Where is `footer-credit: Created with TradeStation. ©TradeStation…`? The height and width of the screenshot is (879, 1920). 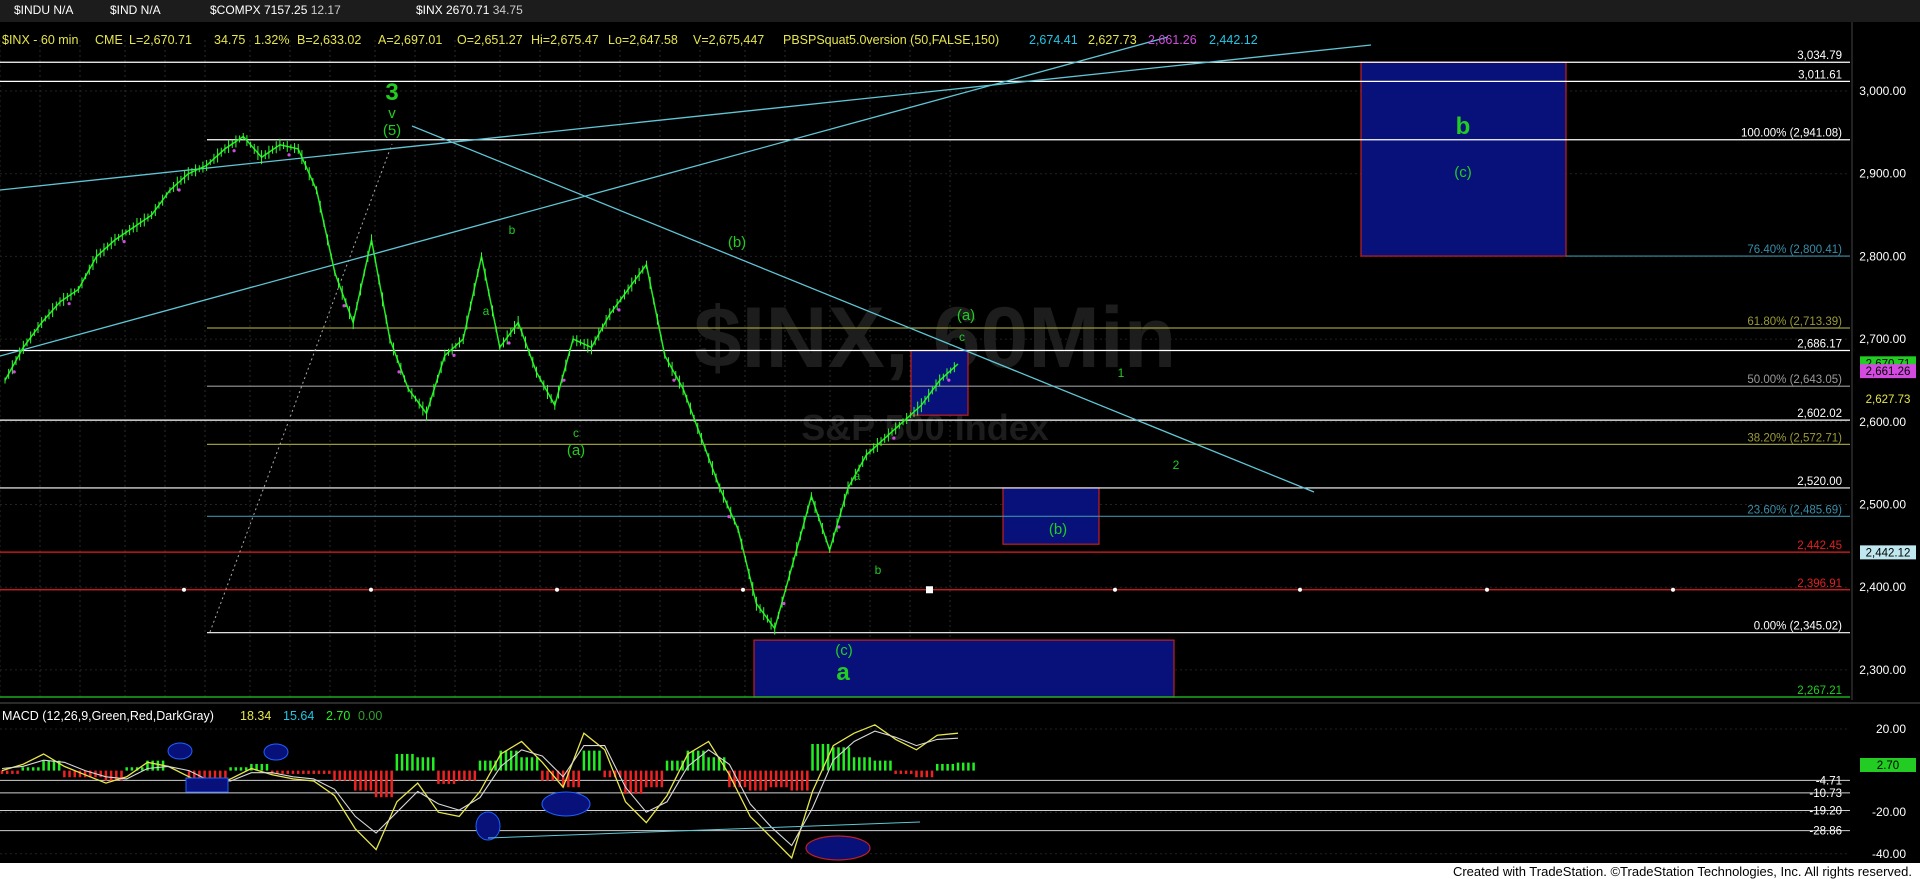 footer-credit: Created with TradeStation. ©TradeStation… is located at coordinates (1682, 871).